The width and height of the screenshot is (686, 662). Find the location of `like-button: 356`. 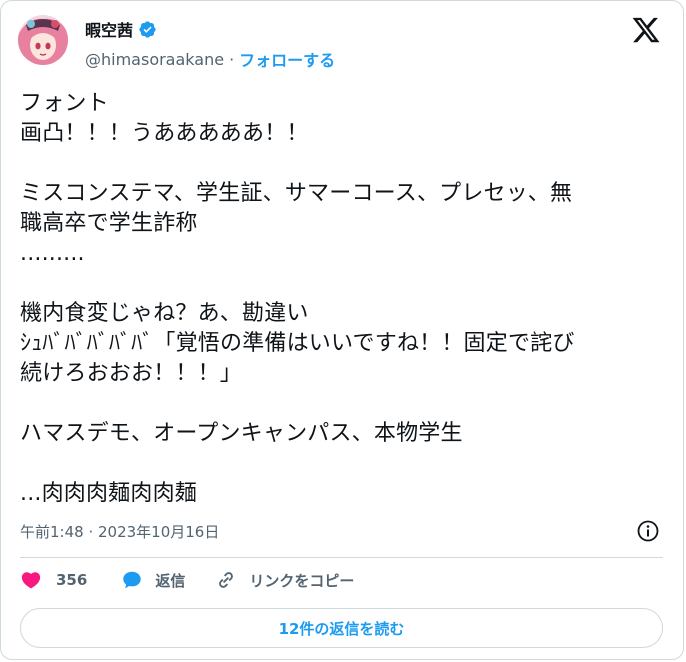

like-button: 356 is located at coordinates (70, 580).